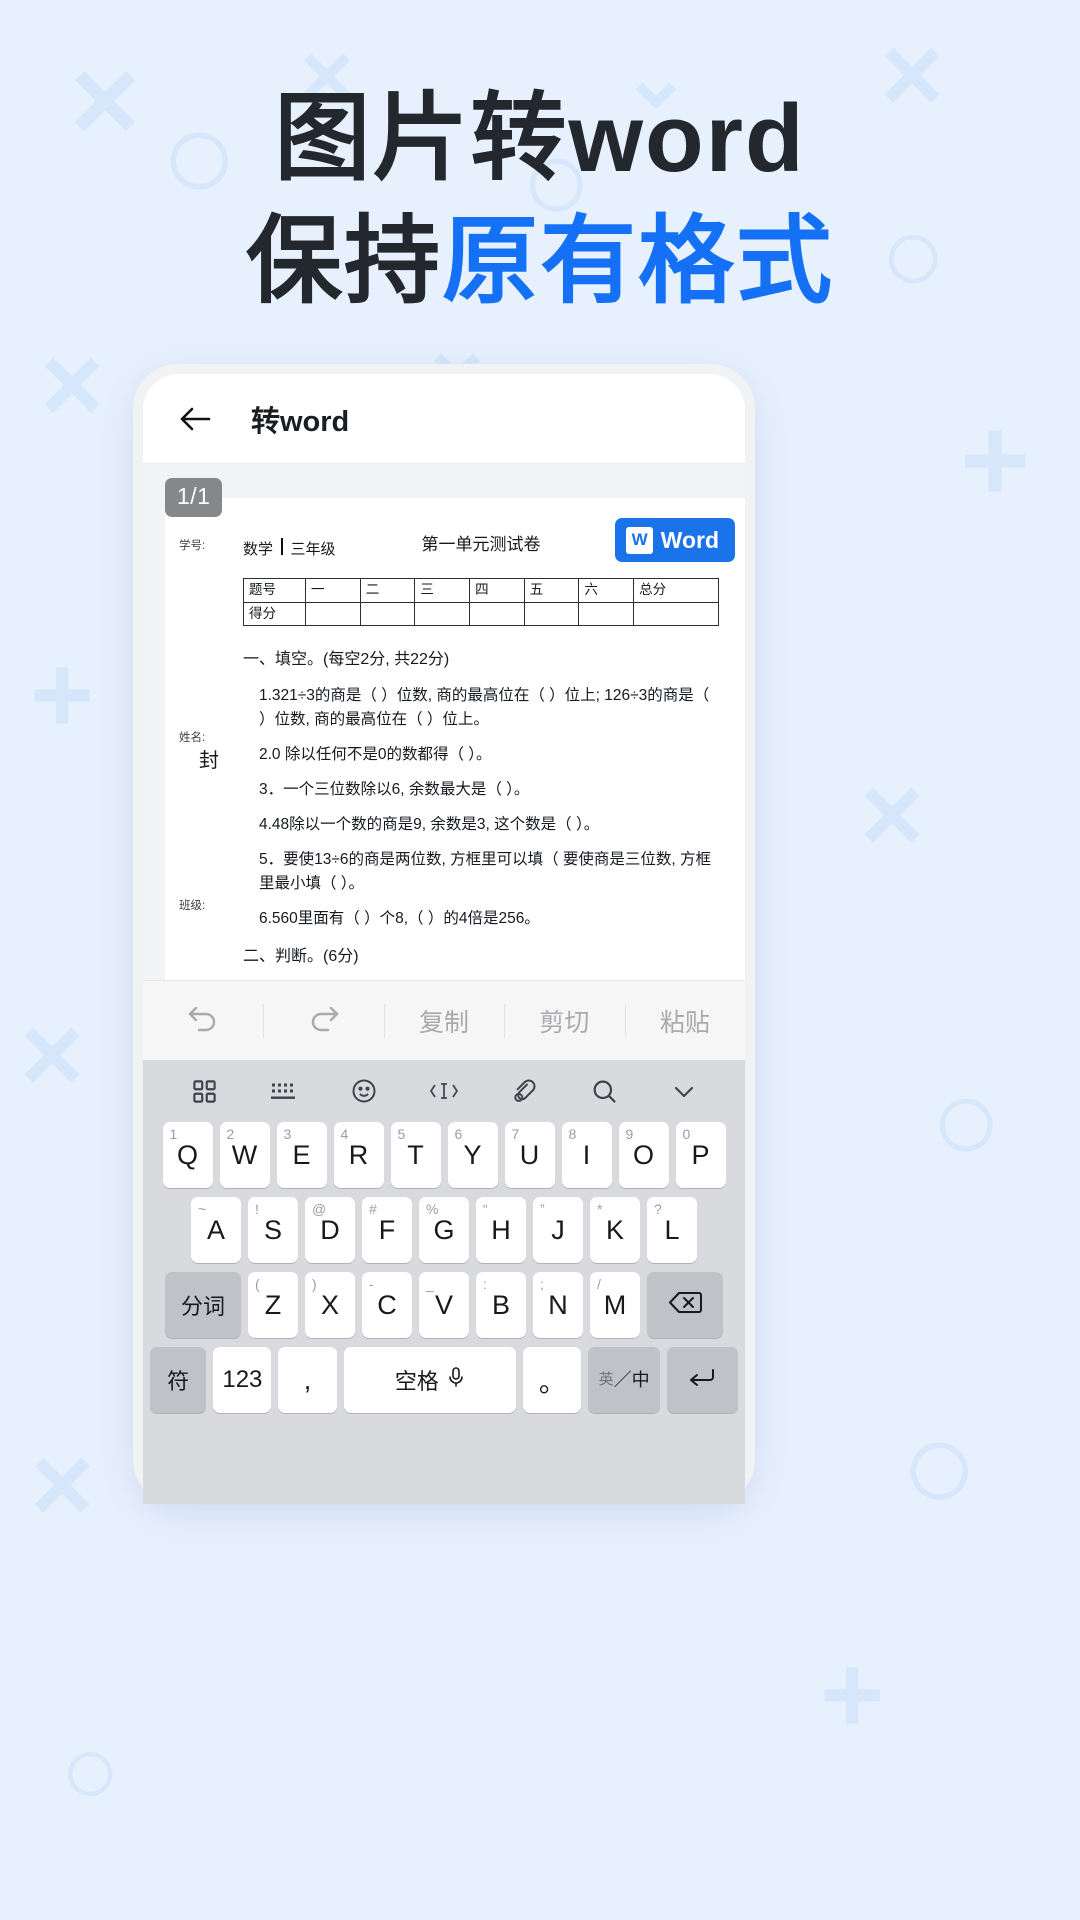 The width and height of the screenshot is (1080, 1920). I want to click on key-E: 3E, so click(301, 1155).